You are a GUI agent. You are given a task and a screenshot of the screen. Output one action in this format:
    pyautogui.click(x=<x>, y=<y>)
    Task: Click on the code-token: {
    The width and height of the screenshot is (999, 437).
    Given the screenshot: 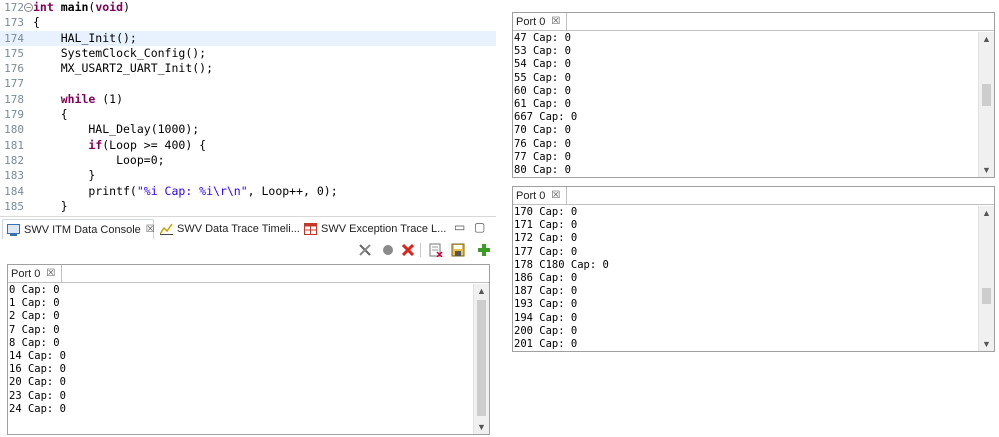 What is the action you would take?
    pyautogui.click(x=36, y=22)
    